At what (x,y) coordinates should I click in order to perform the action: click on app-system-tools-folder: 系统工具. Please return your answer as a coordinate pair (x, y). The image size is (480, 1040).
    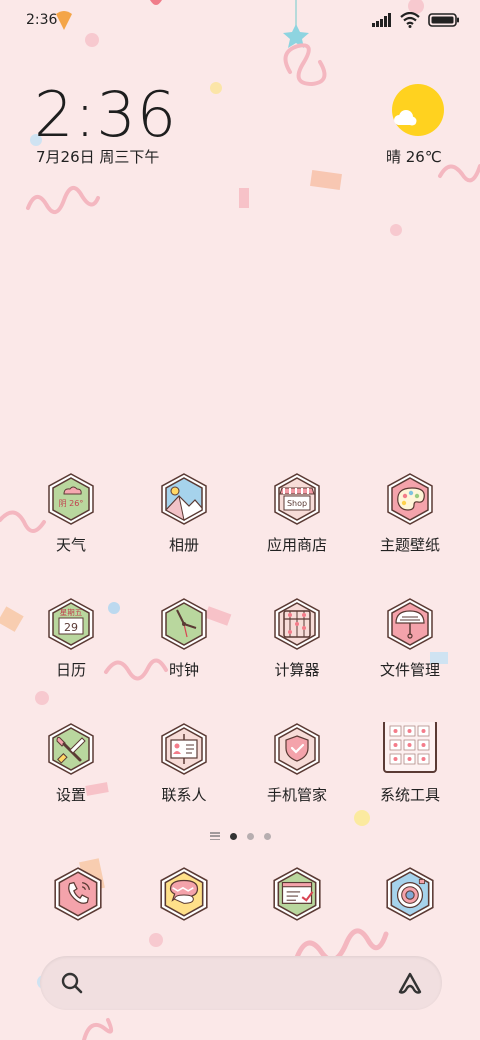
    Looking at the image, I should click on (410, 763).